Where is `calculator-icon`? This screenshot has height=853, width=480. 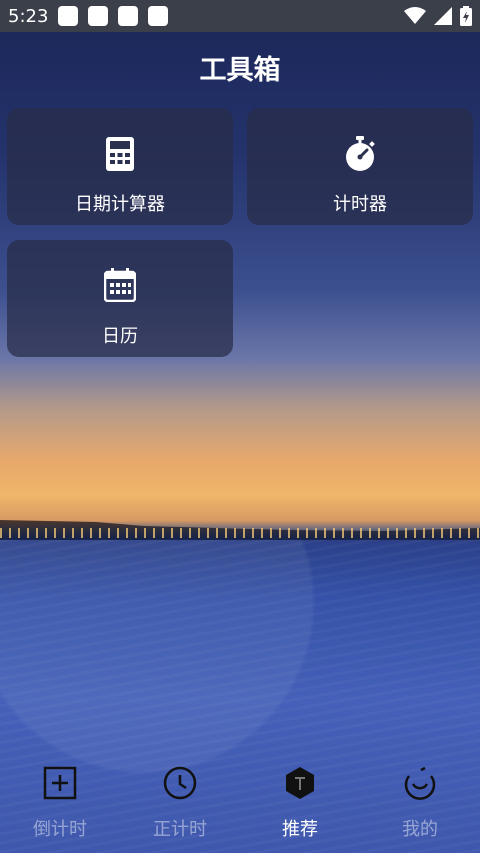 calculator-icon is located at coordinates (120, 156).